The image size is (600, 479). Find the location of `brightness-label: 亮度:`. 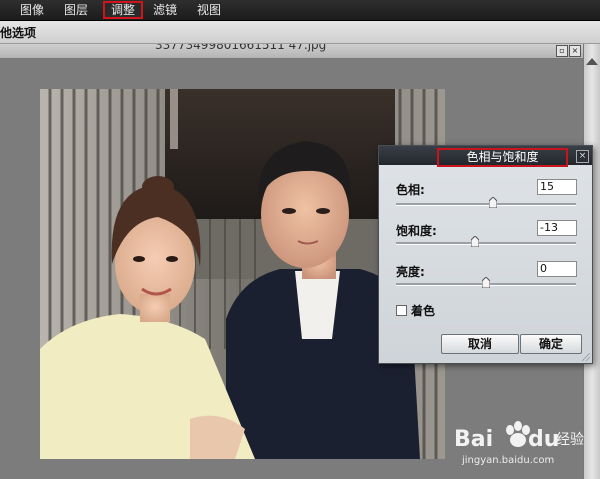

brightness-label: 亮度: is located at coordinates (410, 272).